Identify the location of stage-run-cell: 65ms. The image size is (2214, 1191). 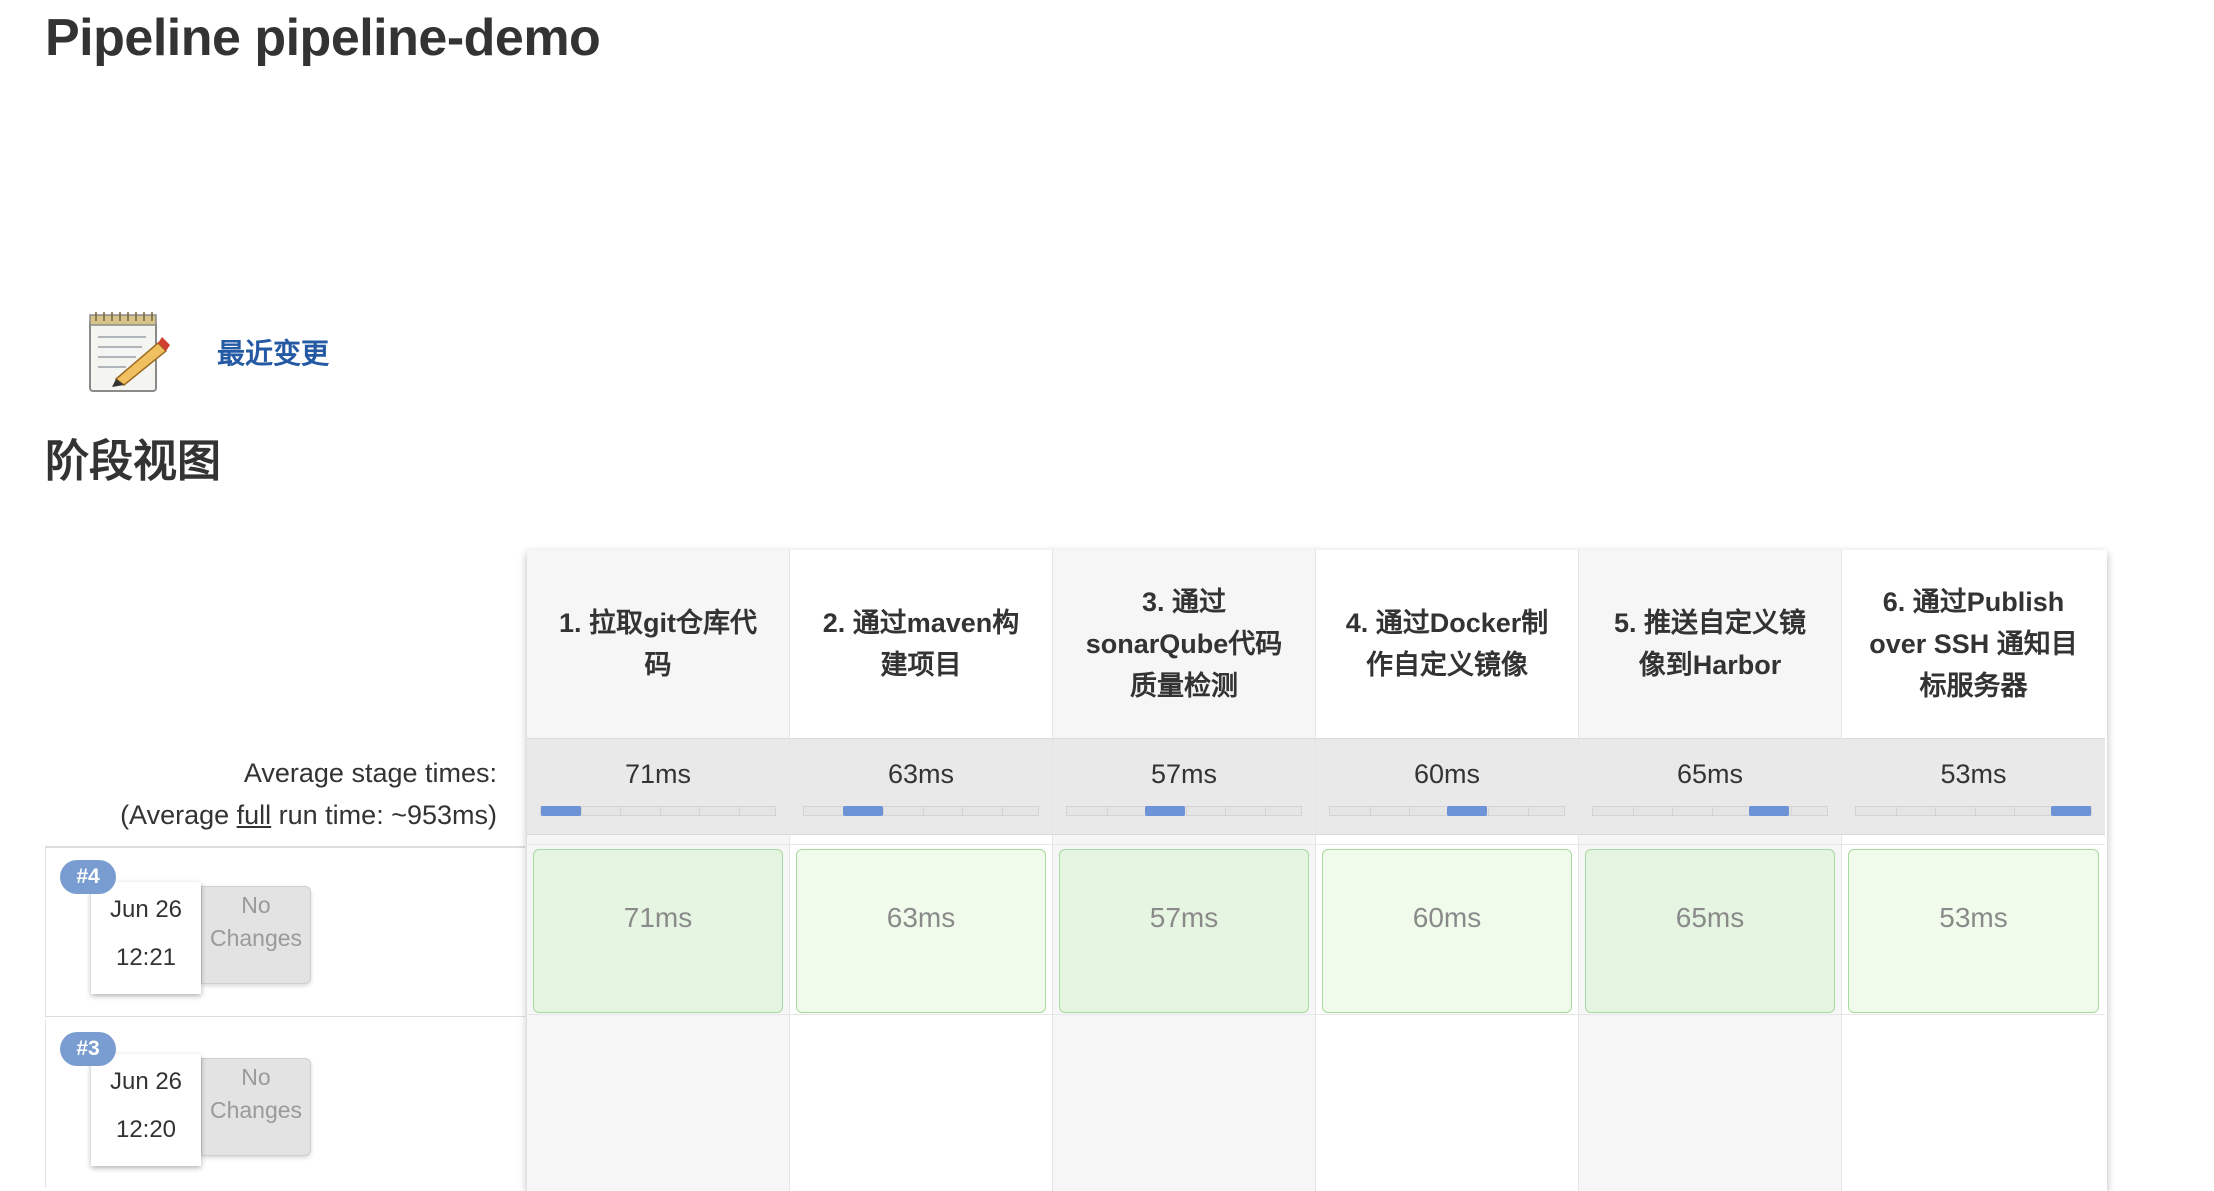
(1710, 931).